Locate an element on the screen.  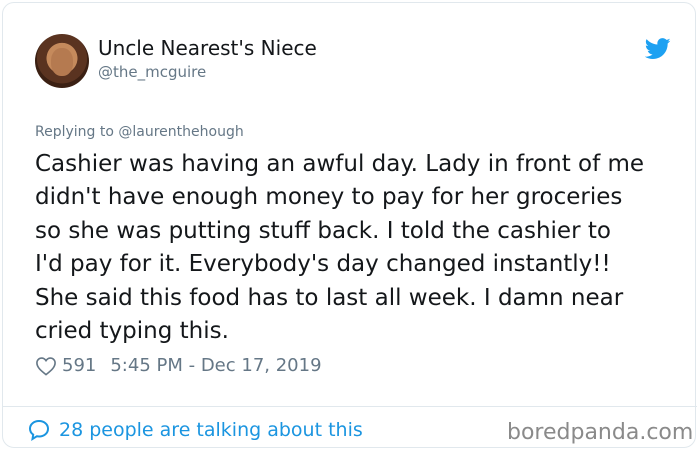
replying-to: Replying to @laurenthehough is located at coordinates (139, 132).